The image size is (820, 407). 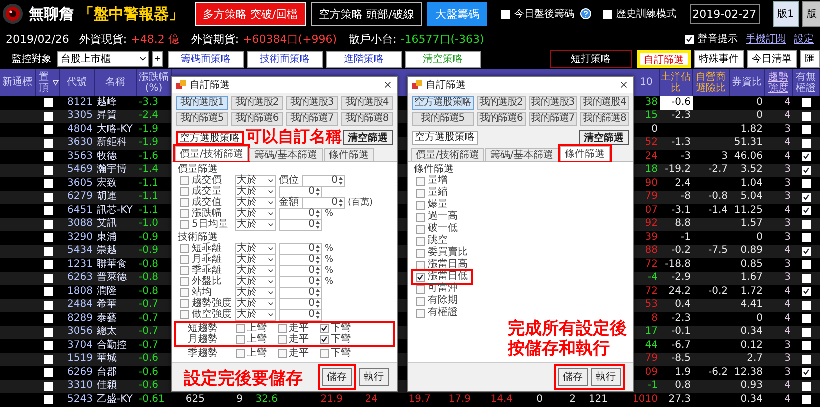 I want to click on preset-button: 我的選股3, so click(x=312, y=103).